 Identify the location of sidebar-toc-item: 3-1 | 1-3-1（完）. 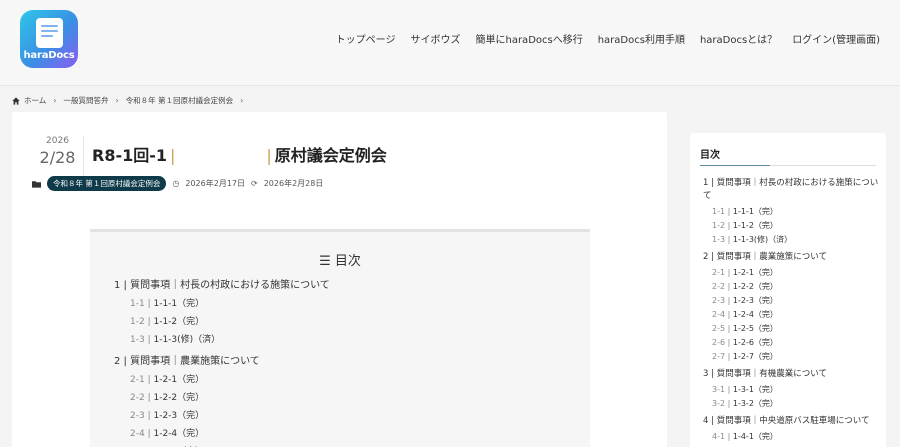
(795, 389).